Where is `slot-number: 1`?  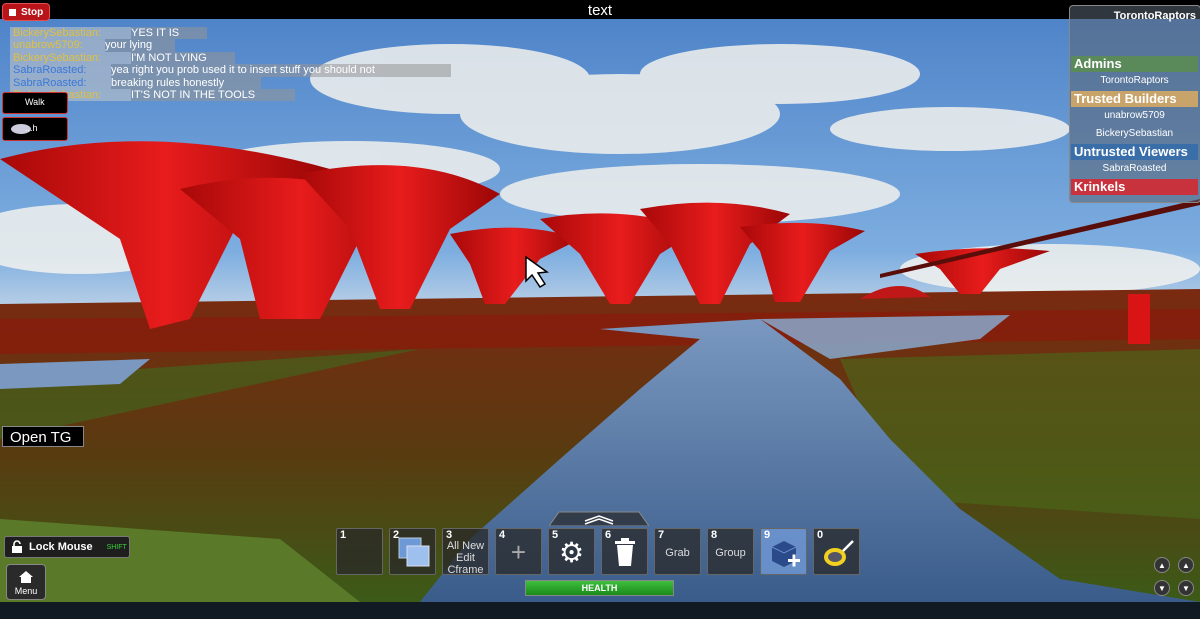 slot-number: 1 is located at coordinates (343, 535).